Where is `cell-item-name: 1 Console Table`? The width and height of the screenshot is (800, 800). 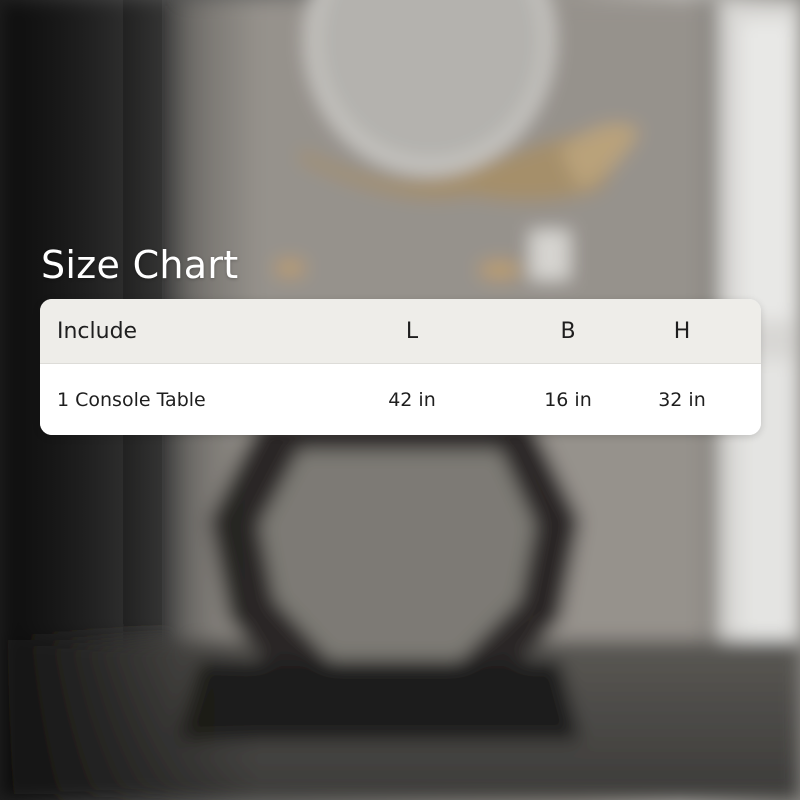
cell-item-name: 1 Console Table is located at coordinates (131, 399).